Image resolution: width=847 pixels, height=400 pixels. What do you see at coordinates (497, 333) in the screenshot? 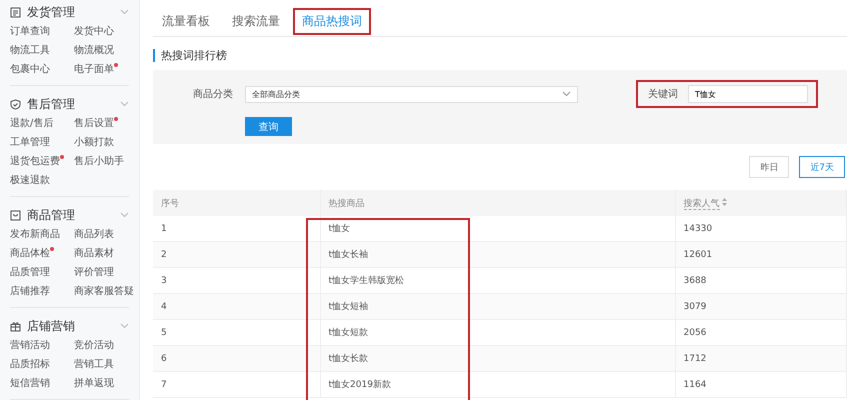
I see `table-cell: t恤女短款` at bounding box center [497, 333].